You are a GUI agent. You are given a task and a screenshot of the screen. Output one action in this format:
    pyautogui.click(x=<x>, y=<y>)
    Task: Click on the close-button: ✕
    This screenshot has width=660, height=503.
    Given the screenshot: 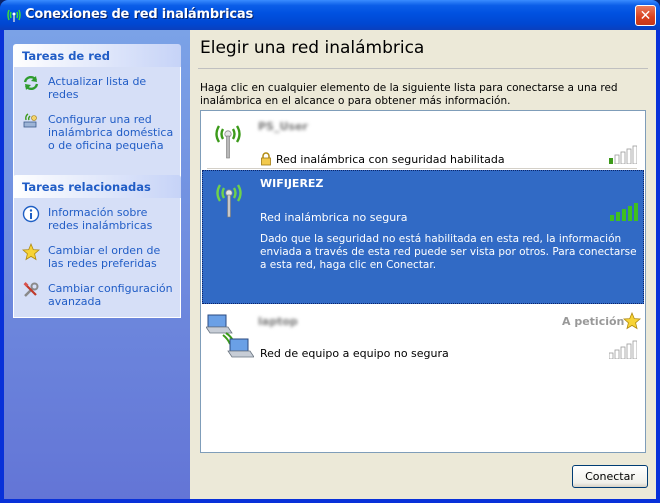 What is the action you would take?
    pyautogui.click(x=645, y=15)
    